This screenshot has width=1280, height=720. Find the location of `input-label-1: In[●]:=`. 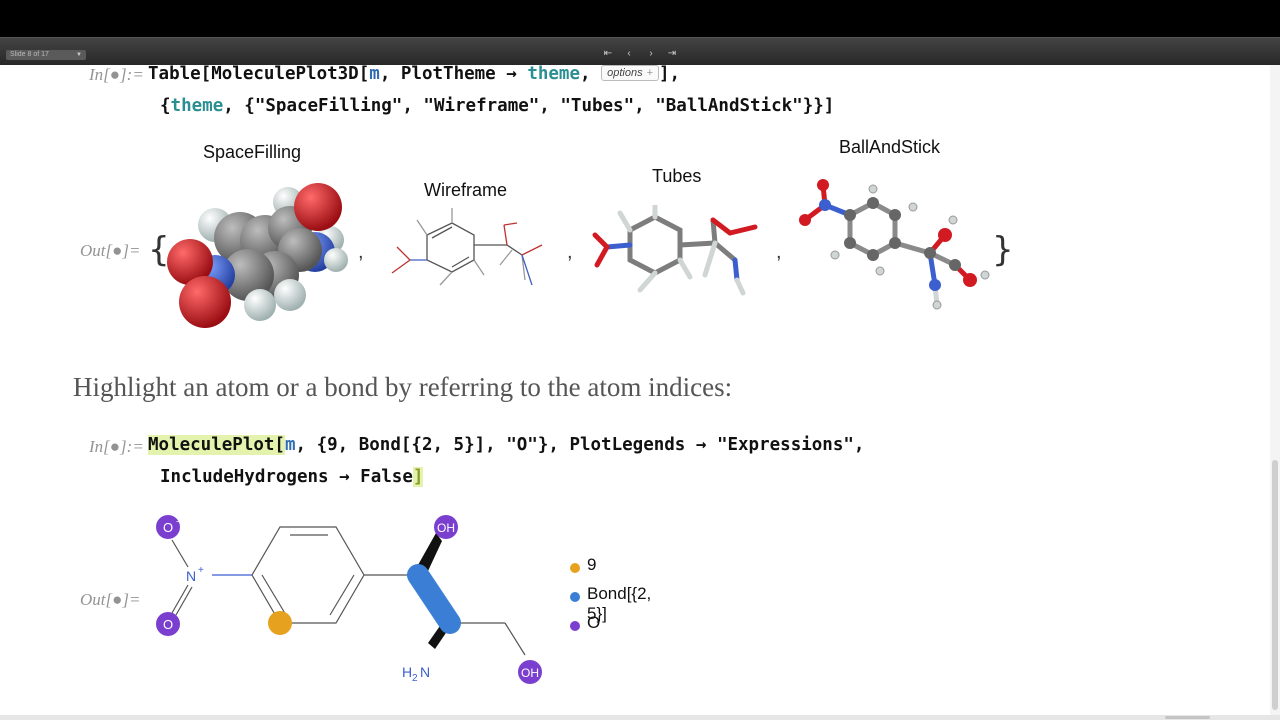

input-label-1: In[●]:= is located at coordinates (116, 74).